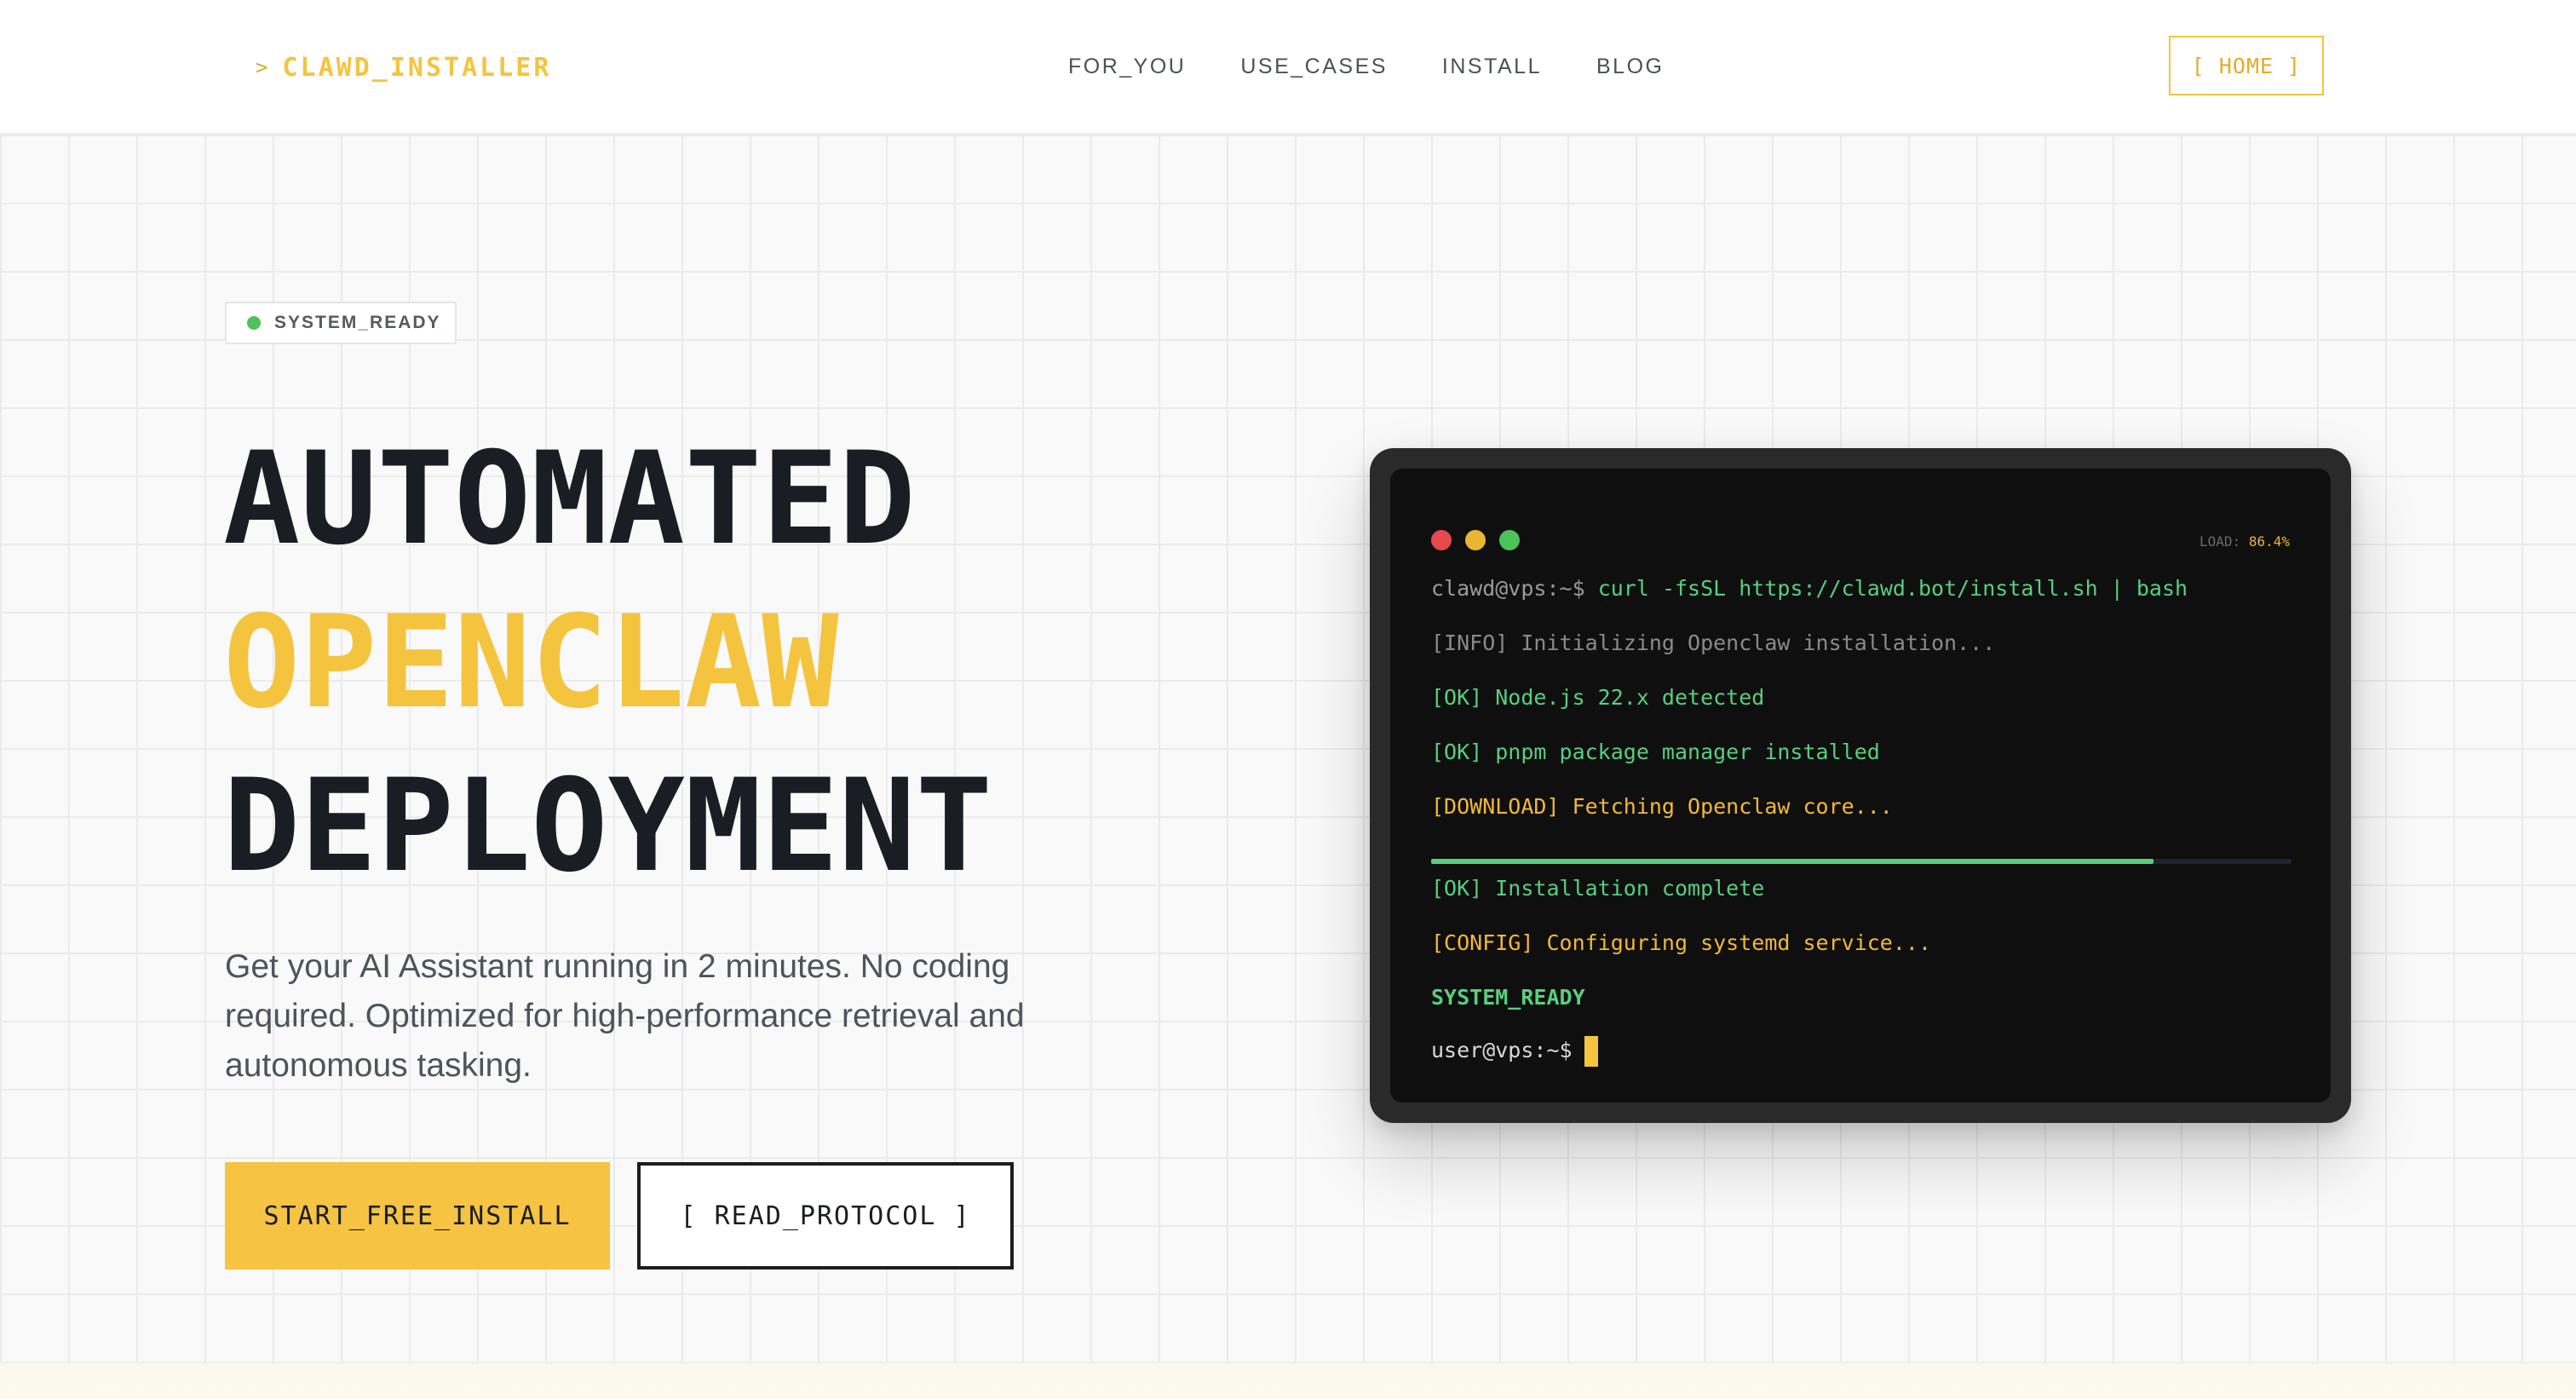  What do you see at coordinates (1442, 540) in the screenshot?
I see `close-dot-icon` at bounding box center [1442, 540].